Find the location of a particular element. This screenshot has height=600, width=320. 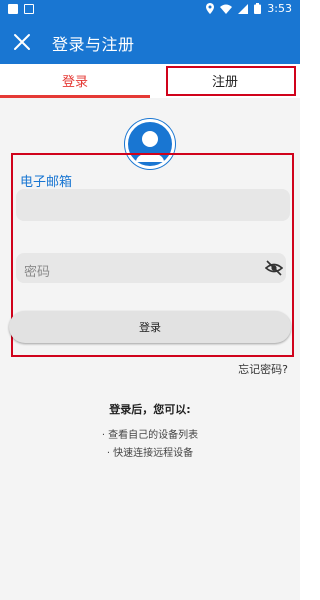

app-title: 登录与注册 is located at coordinates (93, 44).